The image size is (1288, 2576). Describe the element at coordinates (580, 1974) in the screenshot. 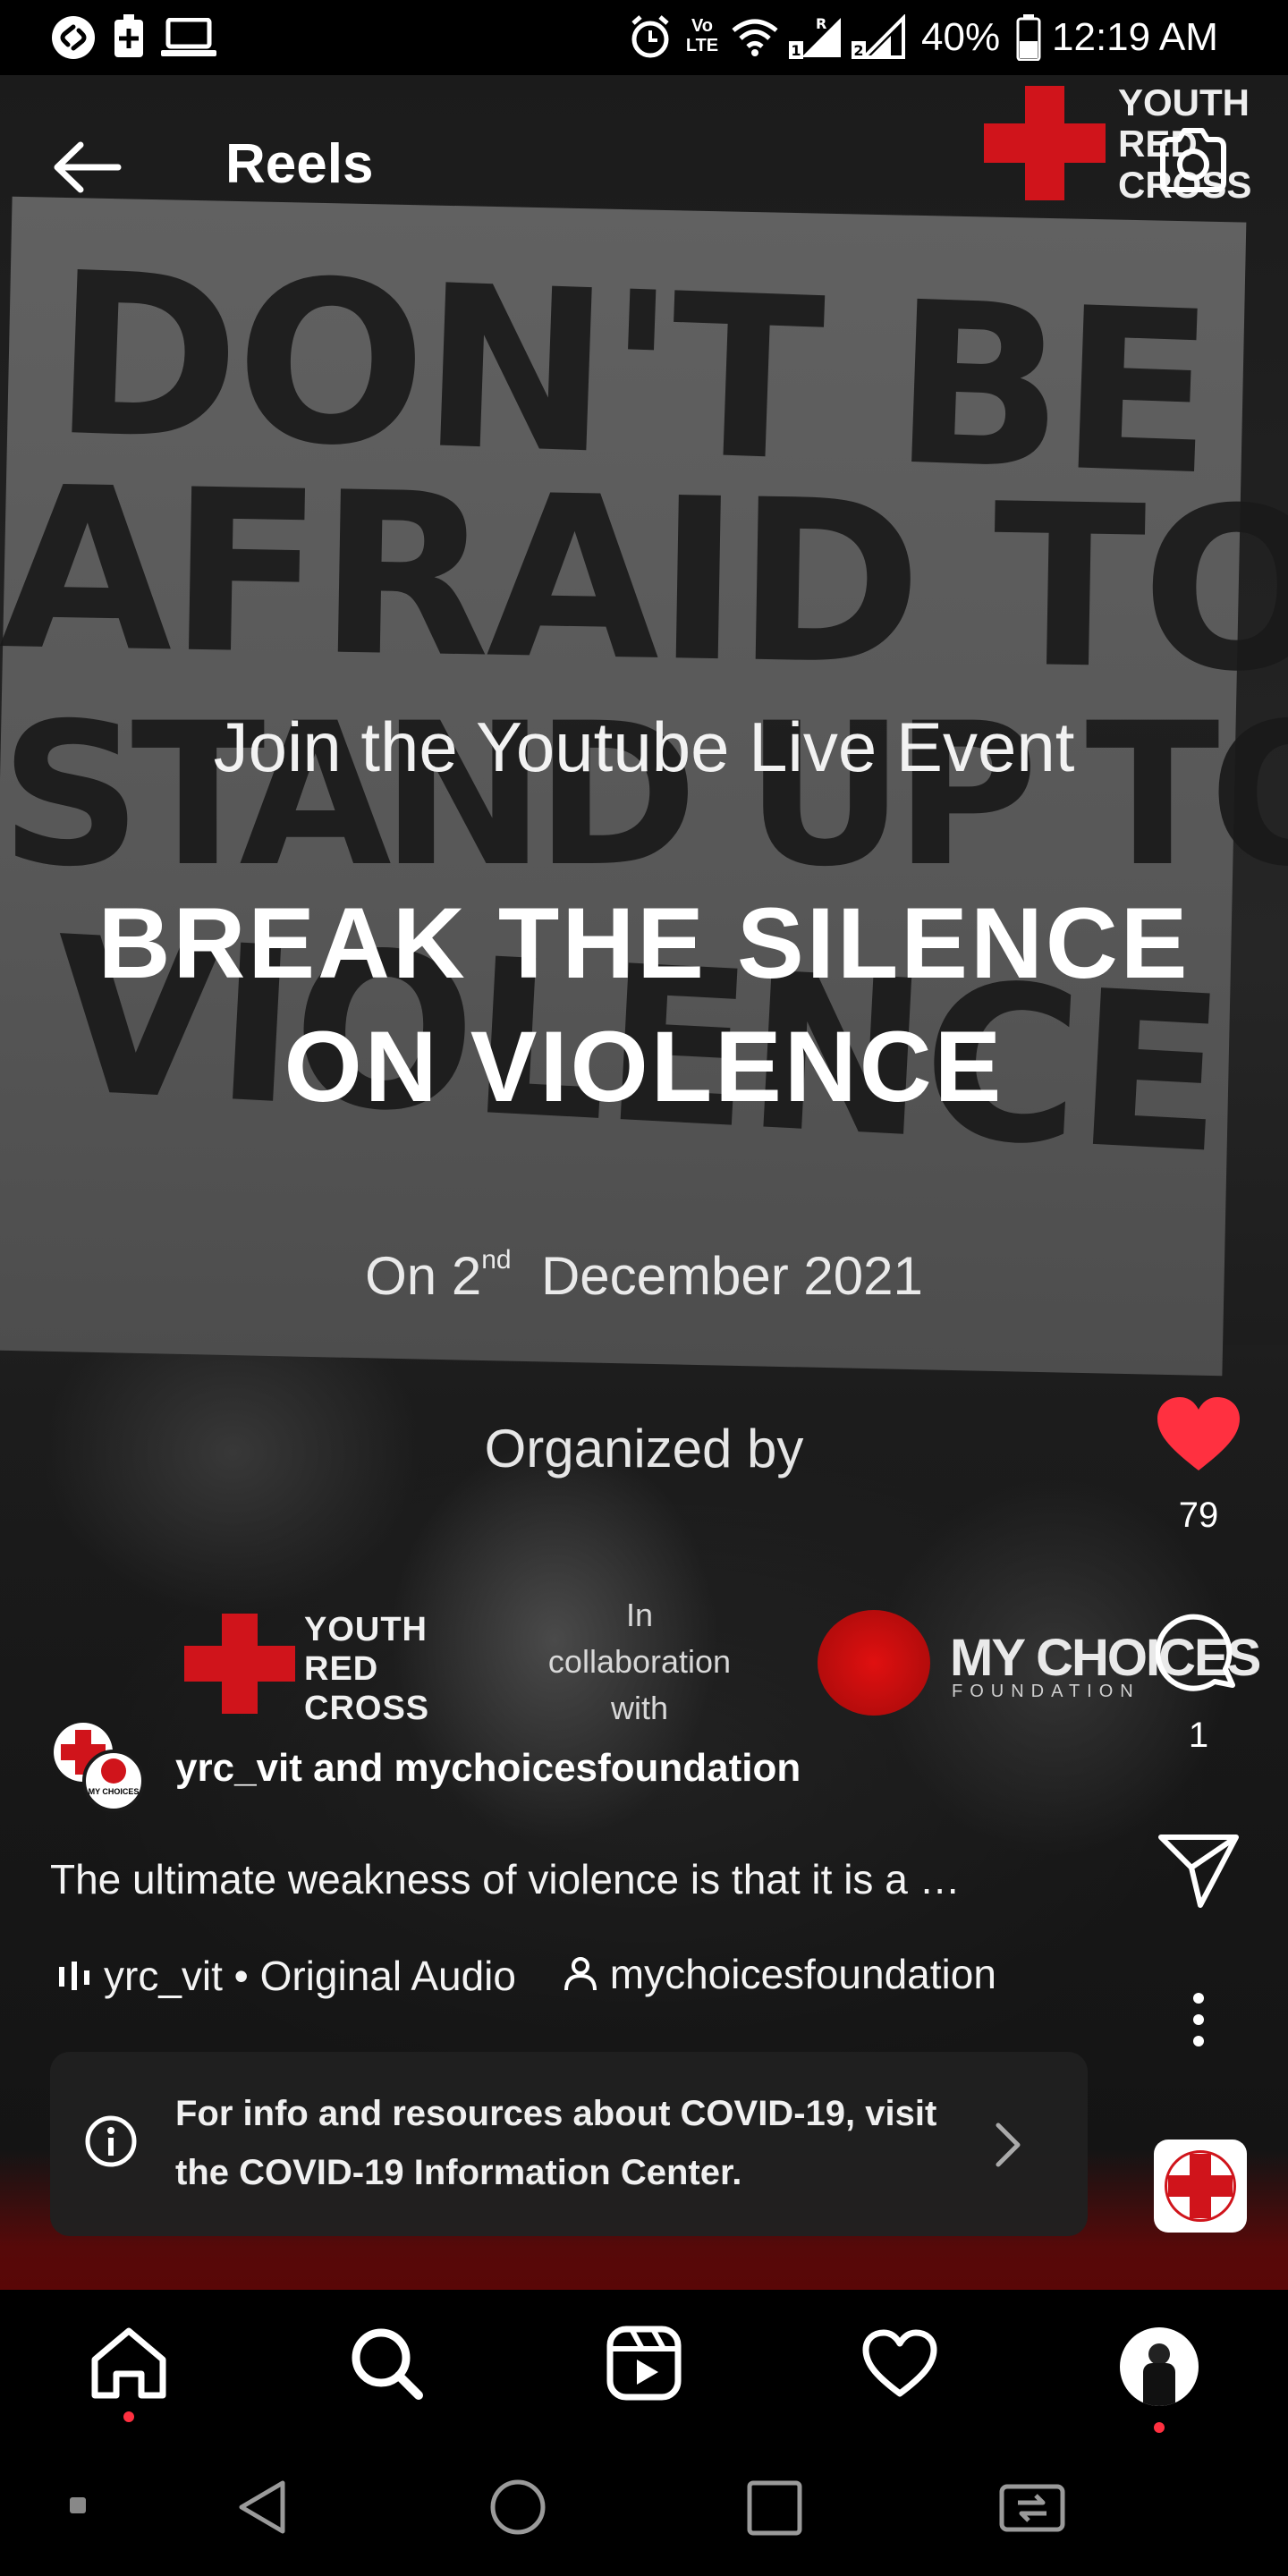

I see `person-icon` at that location.